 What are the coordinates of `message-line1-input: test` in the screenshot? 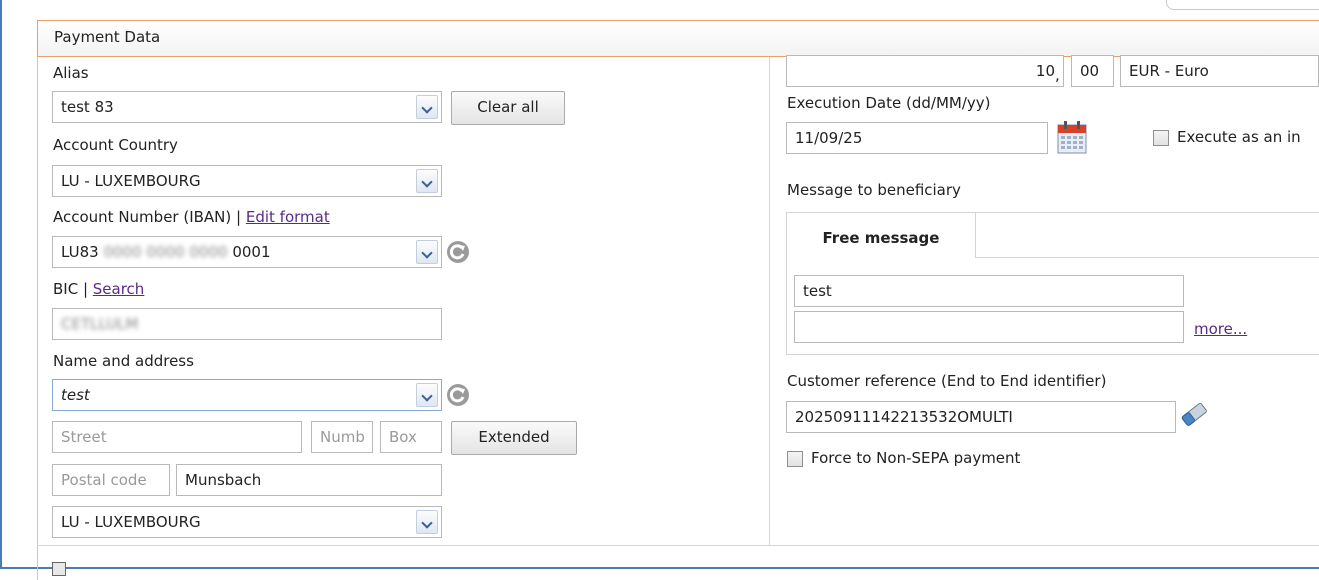 It's located at (989, 291).